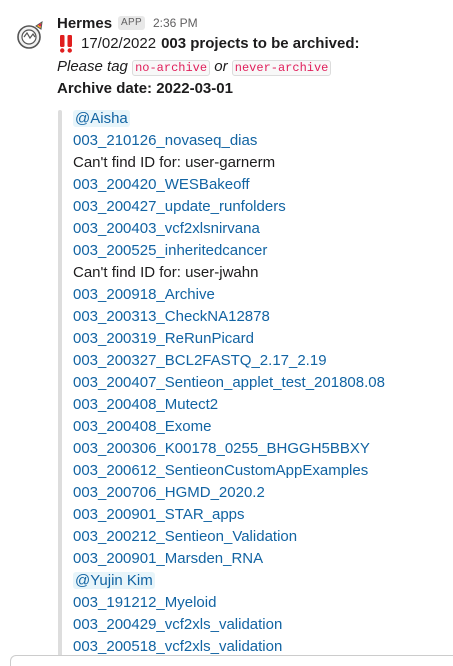 The width and height of the screenshot is (453, 666). Describe the element at coordinates (119, 43) in the screenshot. I see `title-date: 17/02/2022` at that location.